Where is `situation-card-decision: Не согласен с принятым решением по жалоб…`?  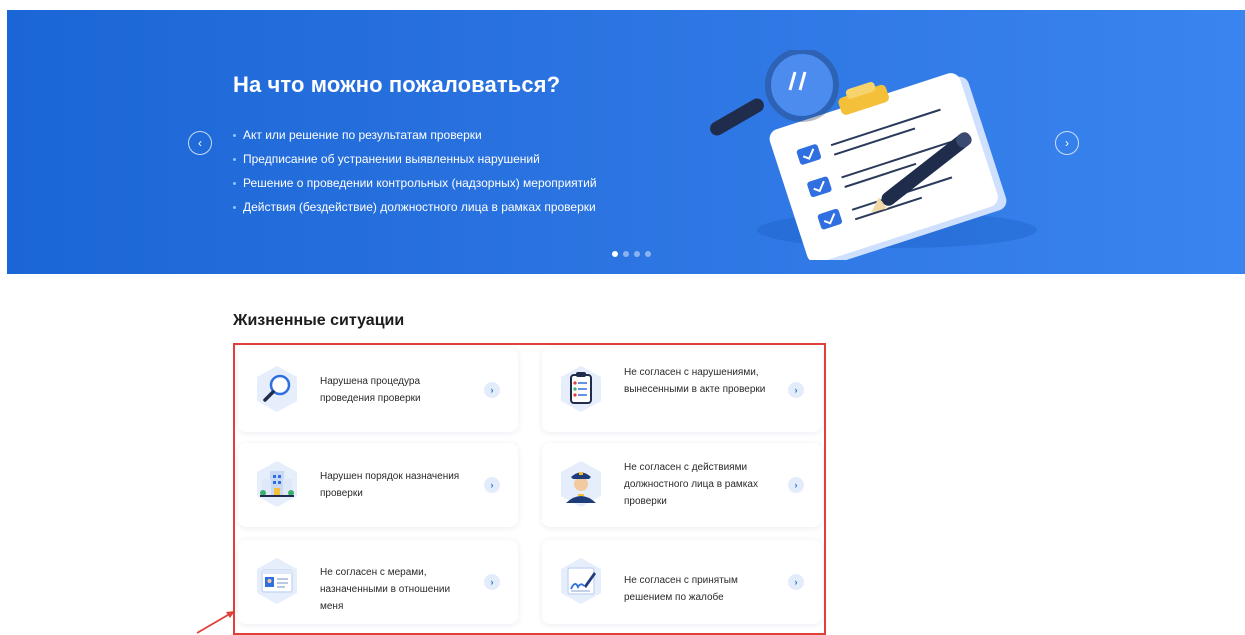 situation-card-decision: Не согласен с принятым решением по жалоб… is located at coordinates (682, 582).